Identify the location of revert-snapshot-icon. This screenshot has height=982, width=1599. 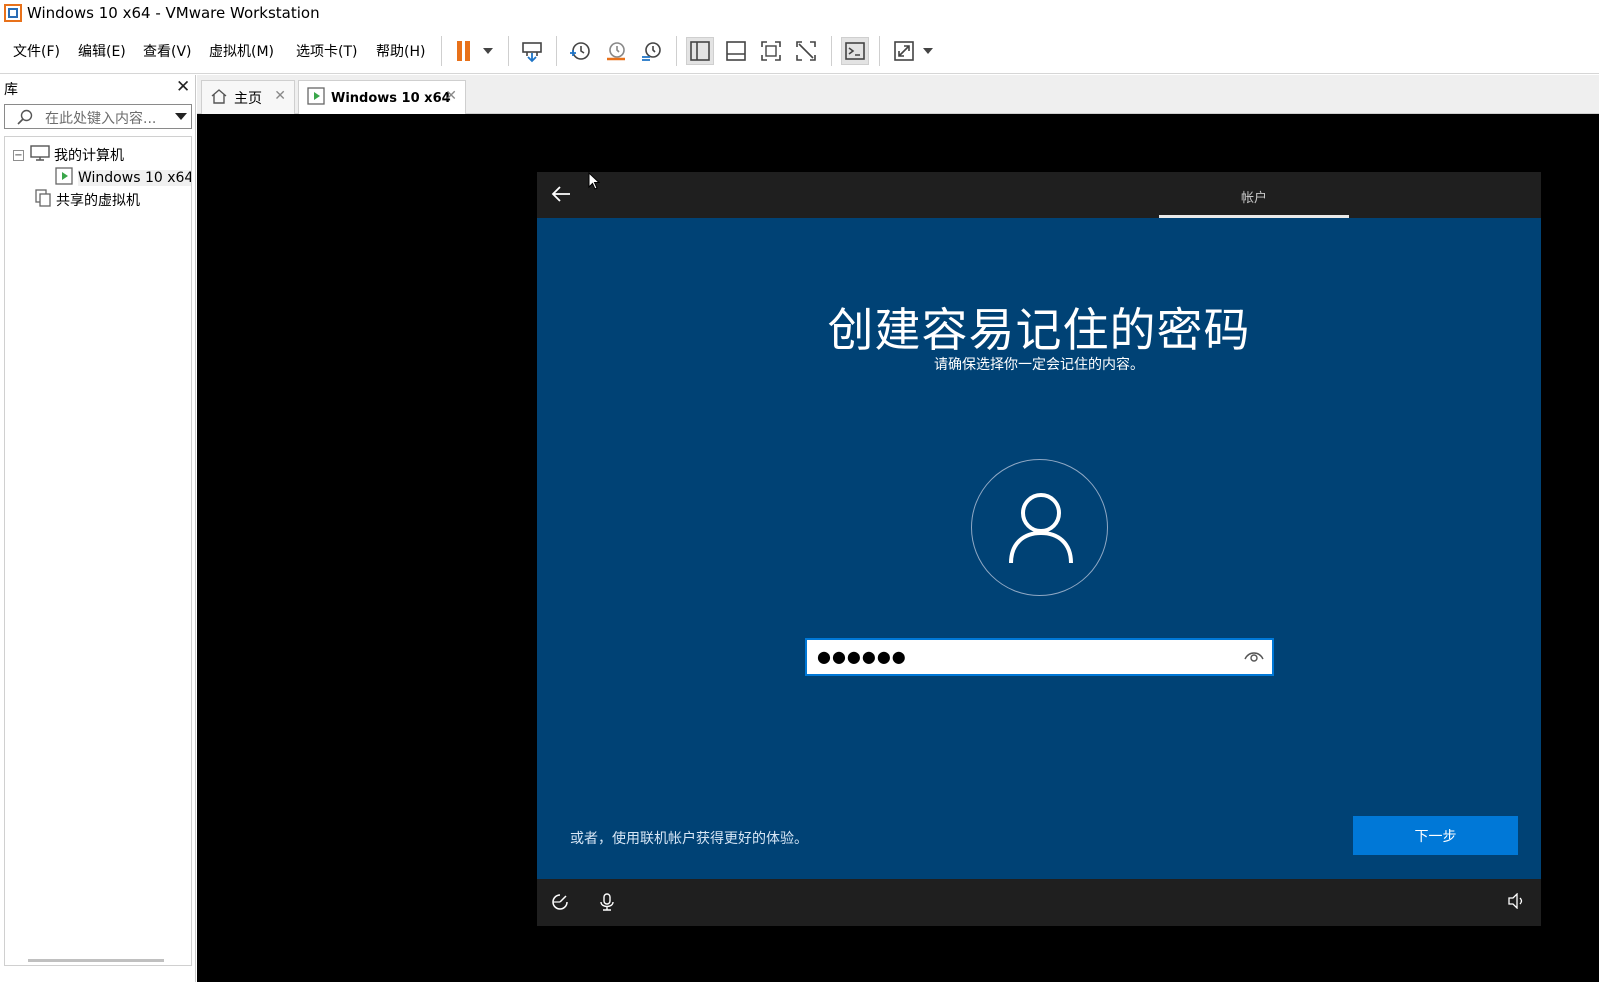
(616, 51).